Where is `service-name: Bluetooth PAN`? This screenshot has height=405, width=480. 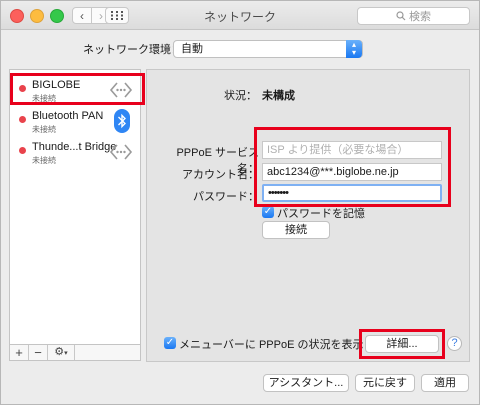
service-name: Bluetooth PAN is located at coordinates (68, 116).